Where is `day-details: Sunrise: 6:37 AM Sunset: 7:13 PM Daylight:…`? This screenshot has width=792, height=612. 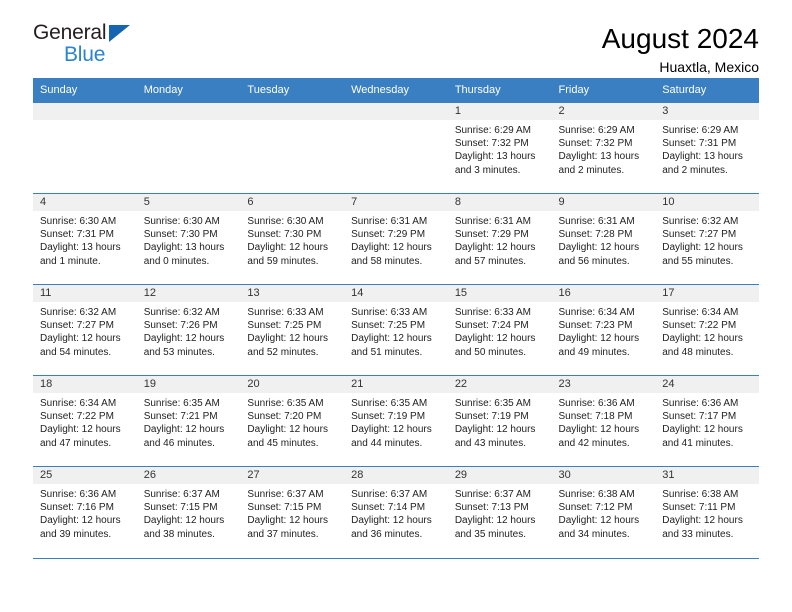
day-details: Sunrise: 6:37 AM Sunset: 7:13 PM Daylight:… is located at coordinates (500, 512).